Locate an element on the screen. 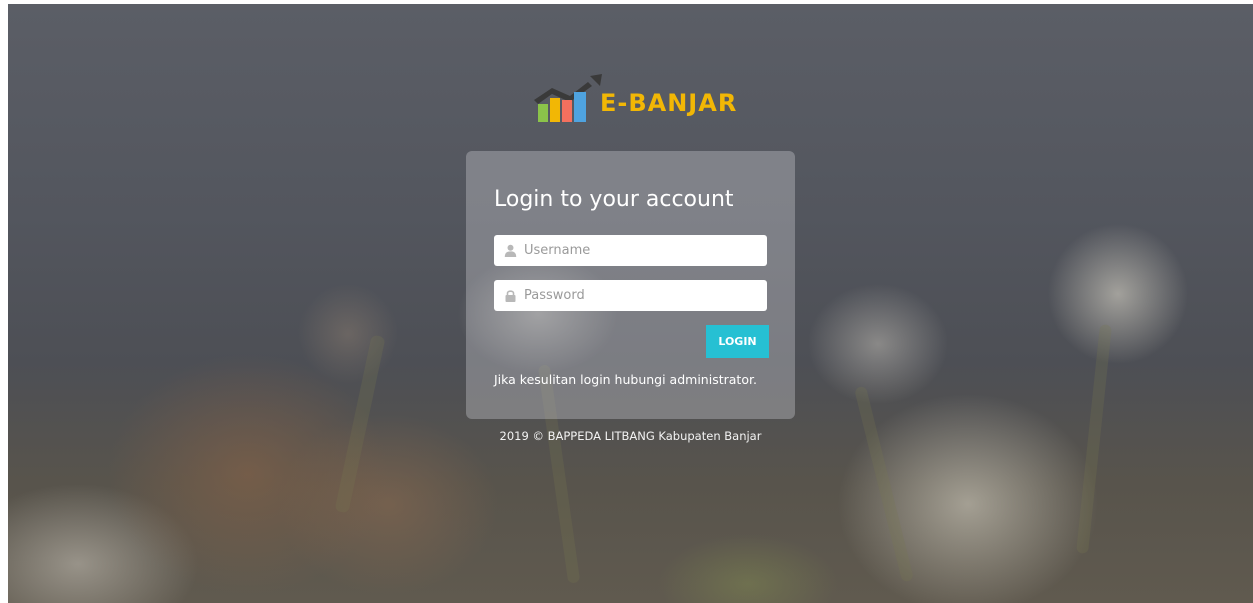 The image size is (1253, 603). username-input is located at coordinates (642, 250).